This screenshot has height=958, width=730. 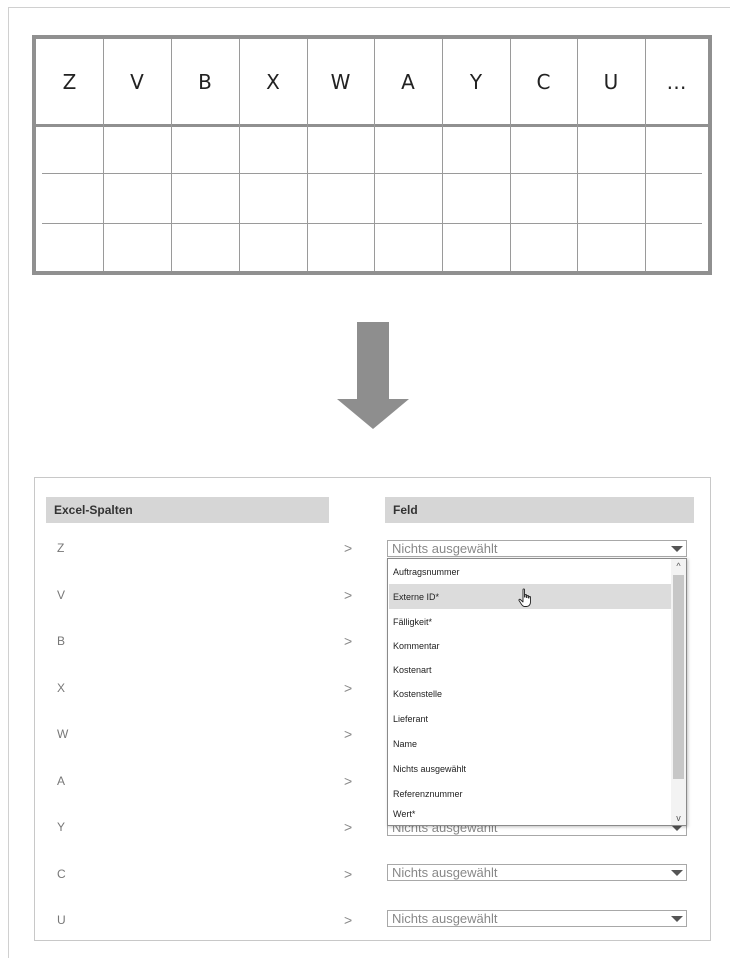 I want to click on excel-column-header: C, so click(x=543, y=81).